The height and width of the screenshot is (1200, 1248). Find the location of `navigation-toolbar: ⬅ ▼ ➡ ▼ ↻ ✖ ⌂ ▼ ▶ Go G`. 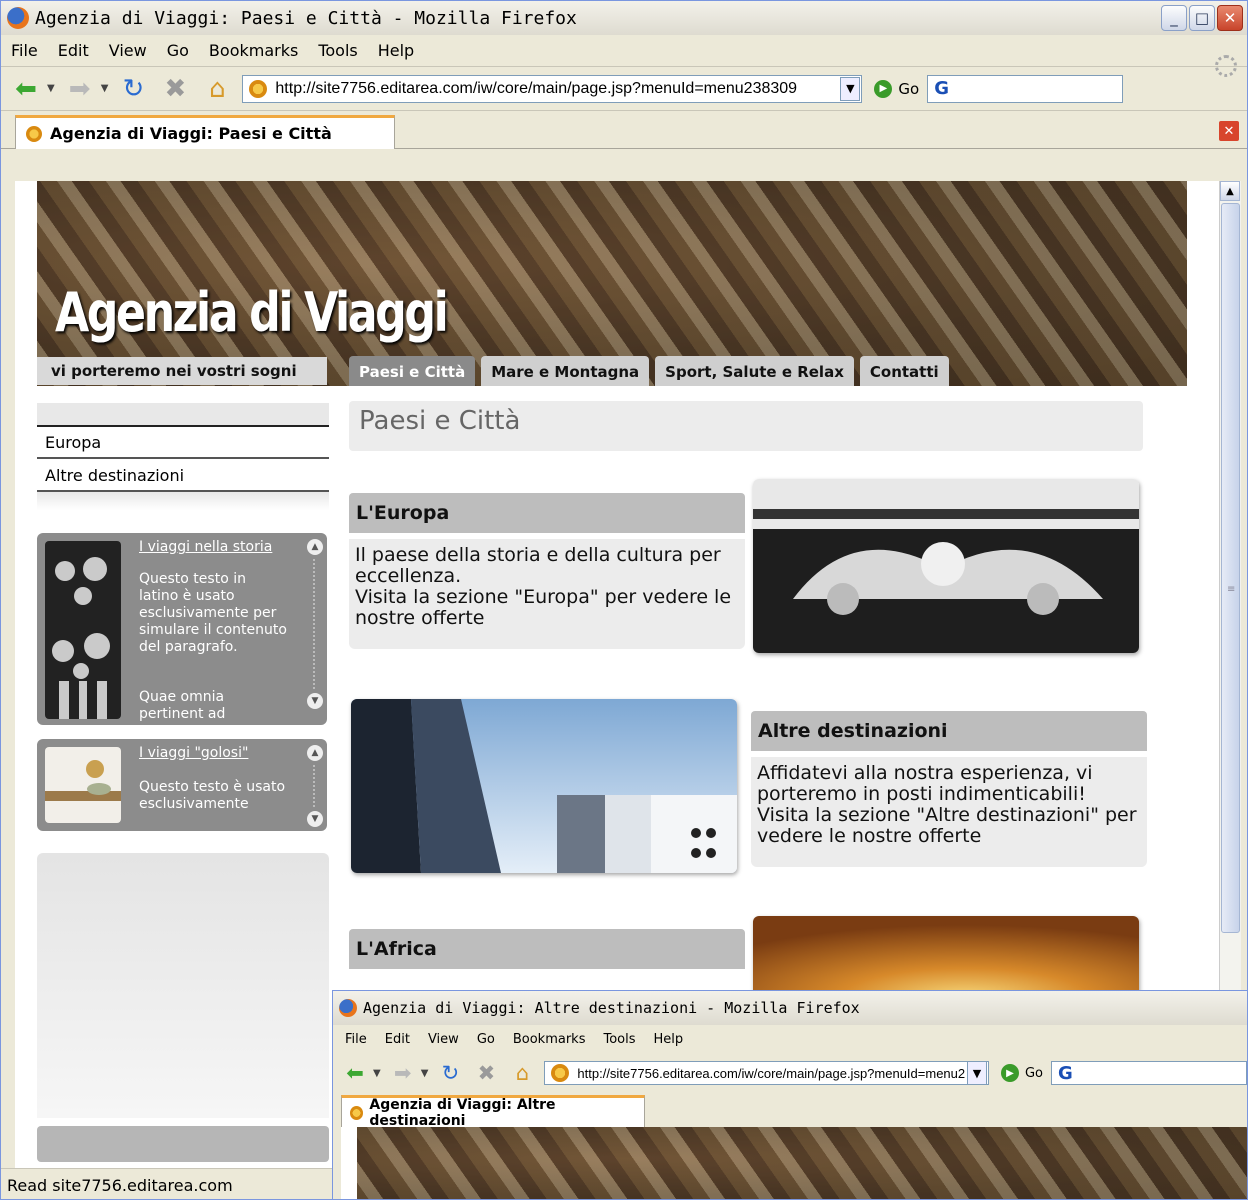

navigation-toolbar: ⬅ ▼ ➡ ▼ ↻ ✖ ⌂ ▼ ▶ Go G is located at coordinates (624, 89).